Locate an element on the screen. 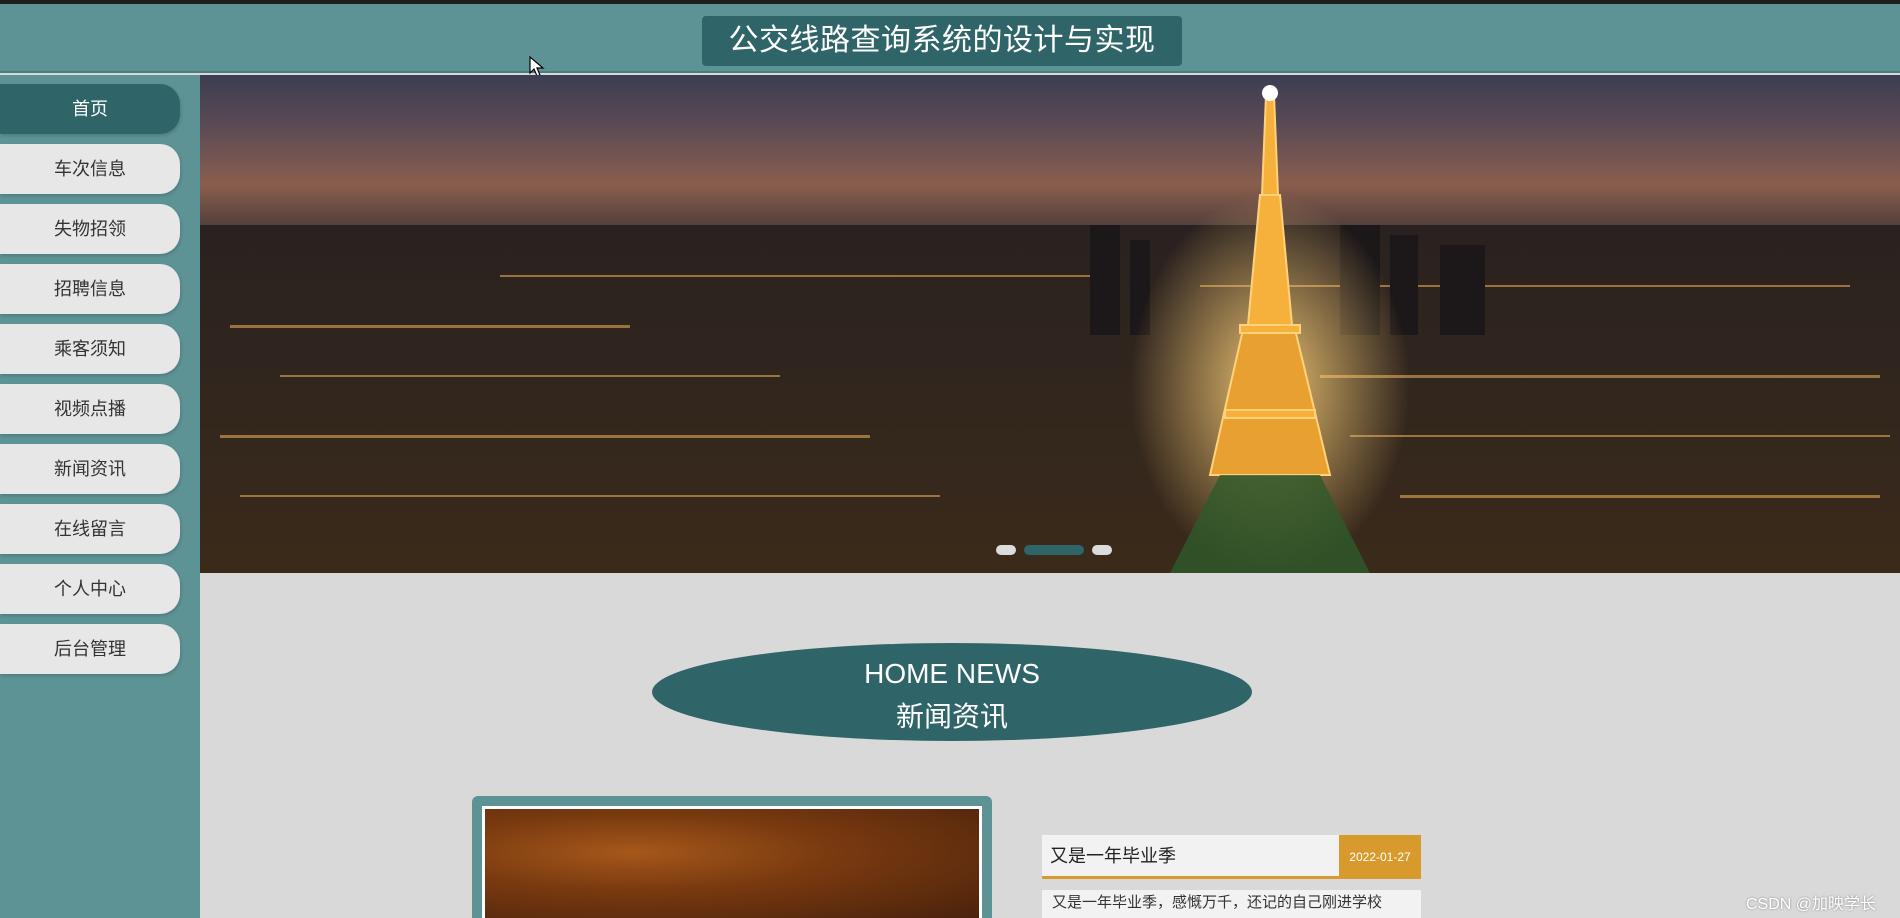  carousel-dot-active is located at coordinates (1054, 550).